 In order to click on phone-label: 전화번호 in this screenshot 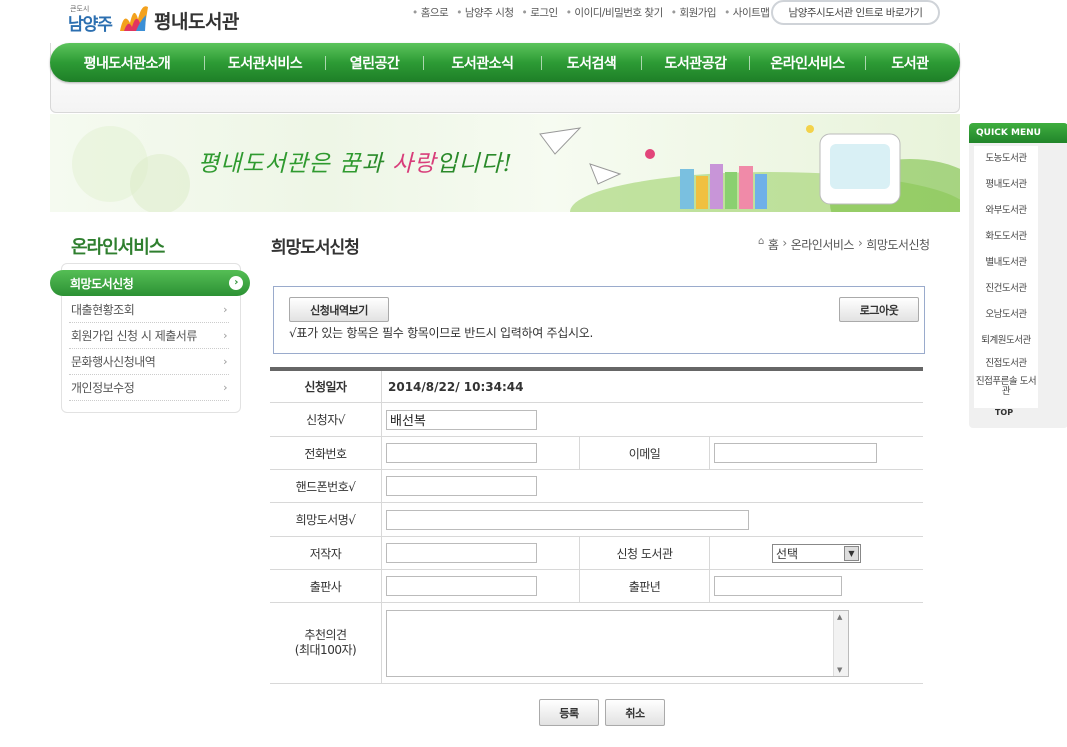, I will do `click(326, 453)`.